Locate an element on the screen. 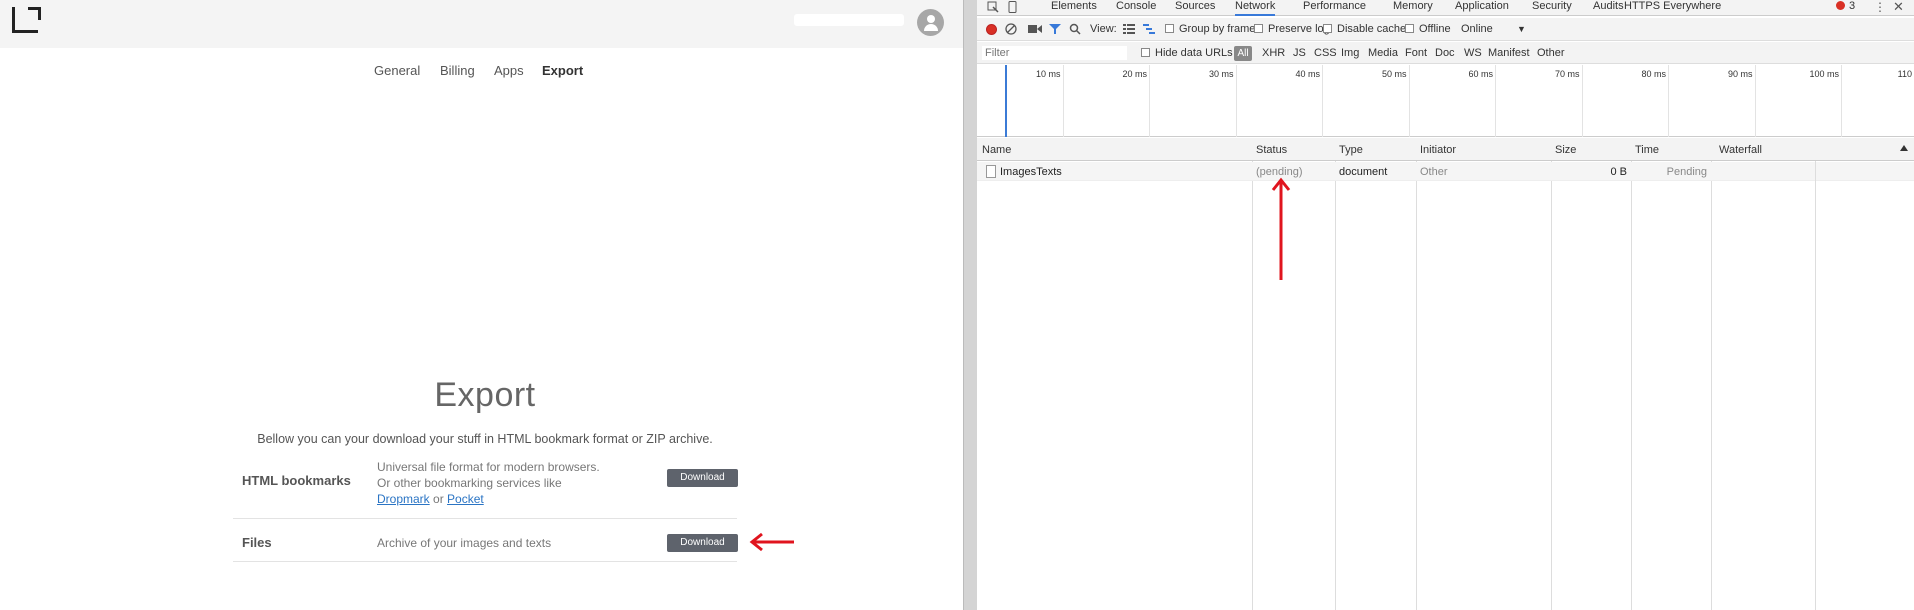 Image resolution: width=1914 pixels, height=610 pixels. filter-input is located at coordinates (1054, 53).